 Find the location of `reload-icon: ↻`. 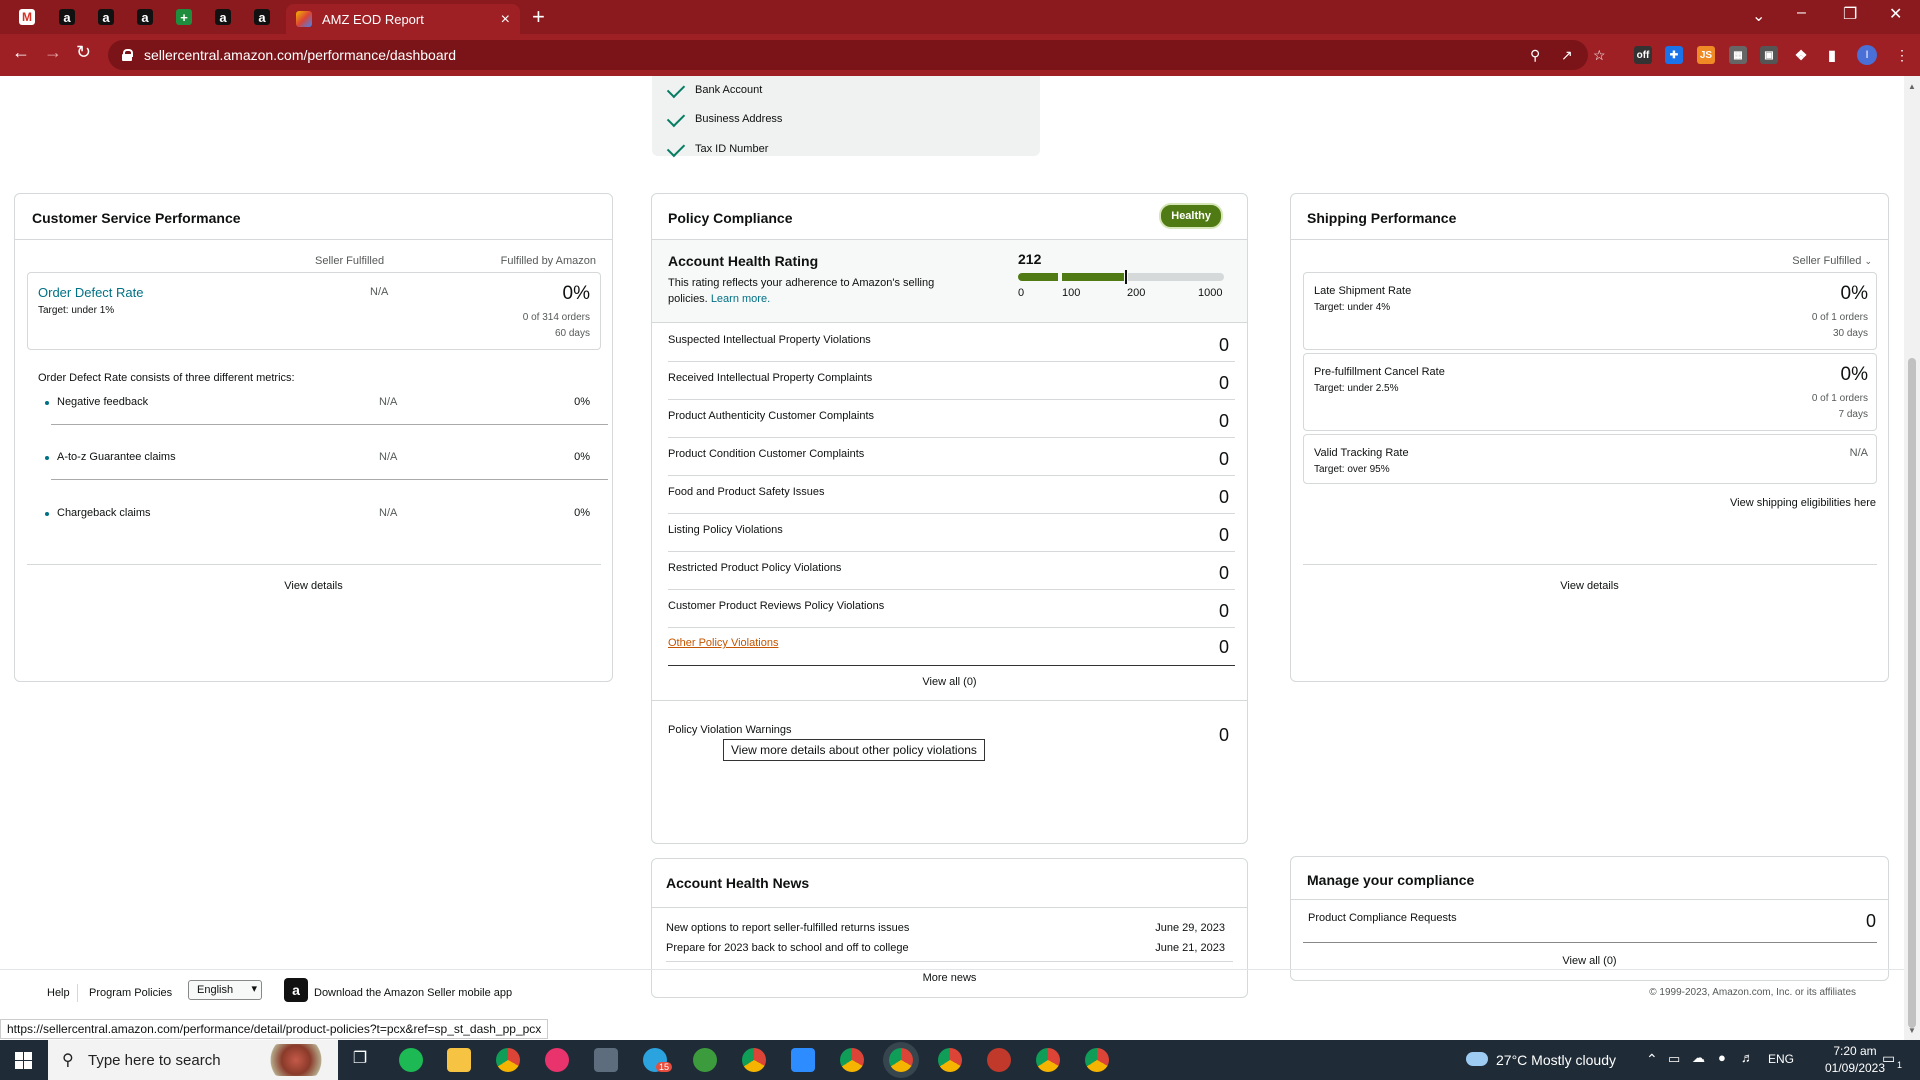

reload-icon: ↻ is located at coordinates (83, 52).